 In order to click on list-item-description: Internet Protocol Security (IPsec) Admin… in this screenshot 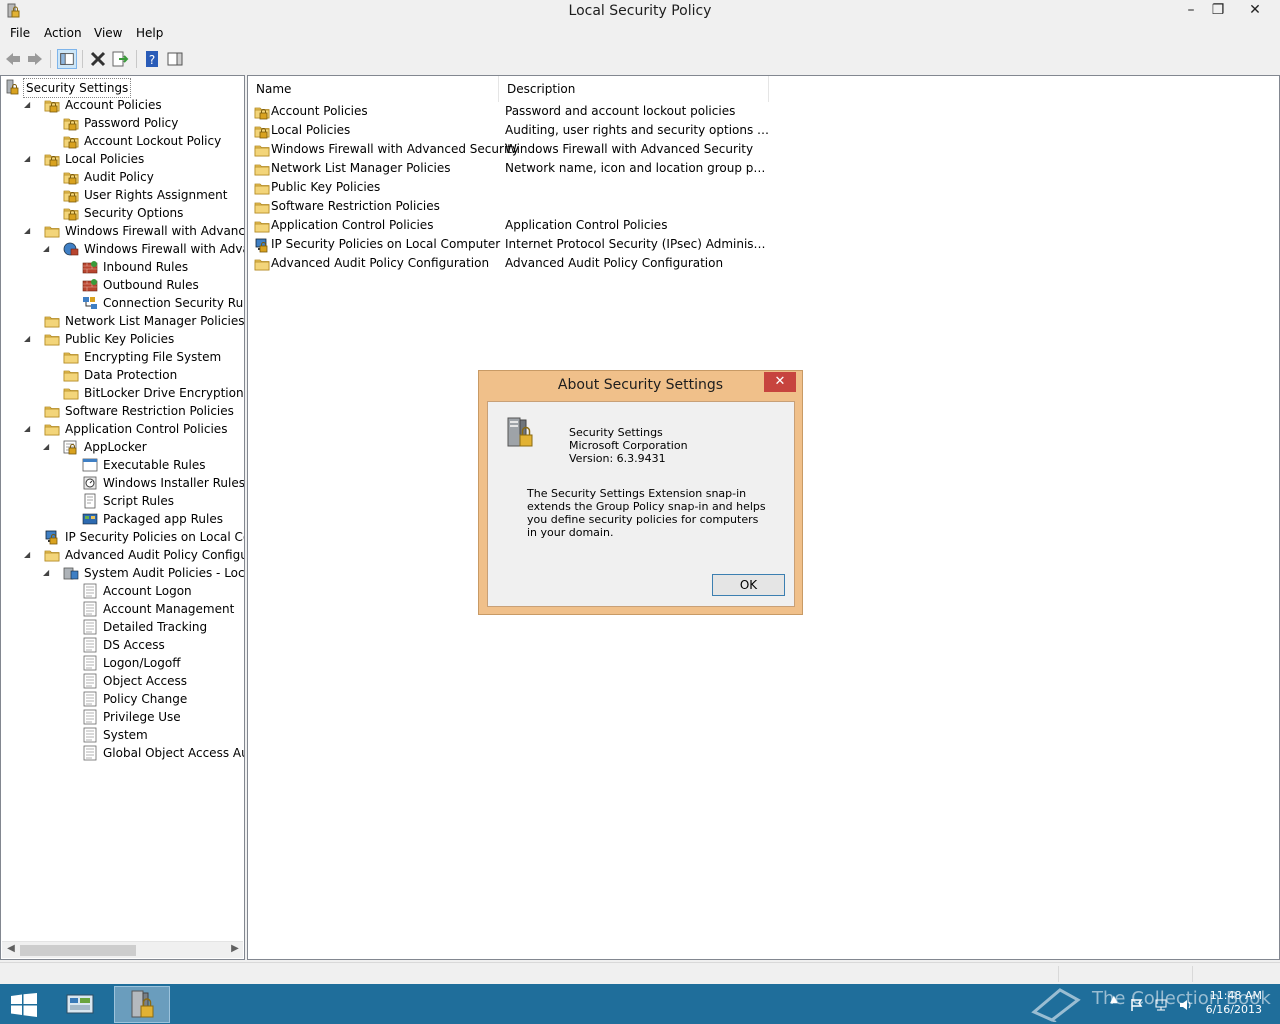, I will do `click(637, 244)`.